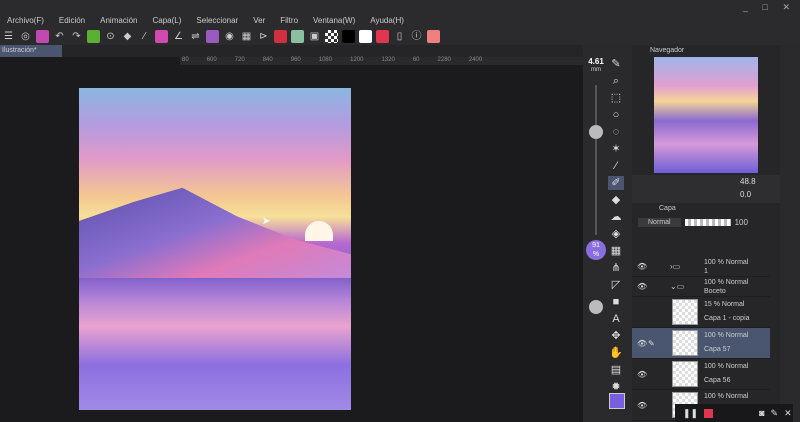 This screenshot has height=422, width=800. Describe the element at coordinates (596, 70) in the screenshot. I see `brush-size-unit: mm` at that location.